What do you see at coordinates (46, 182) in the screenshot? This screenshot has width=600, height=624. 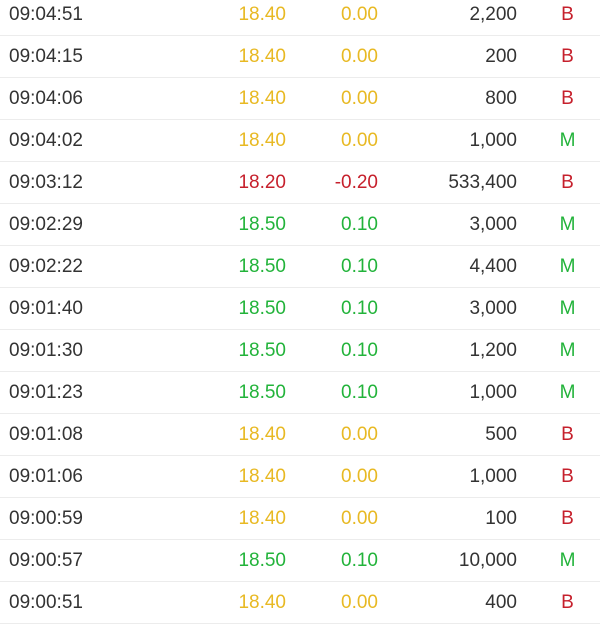 I see `trade-time: 09:03:12` at bounding box center [46, 182].